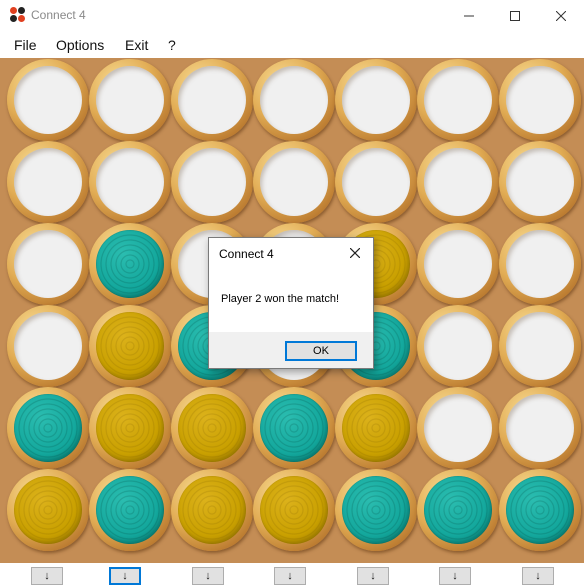  Describe the element at coordinates (246, 254) in the screenshot. I see `dialog-title: Connect 4` at that location.